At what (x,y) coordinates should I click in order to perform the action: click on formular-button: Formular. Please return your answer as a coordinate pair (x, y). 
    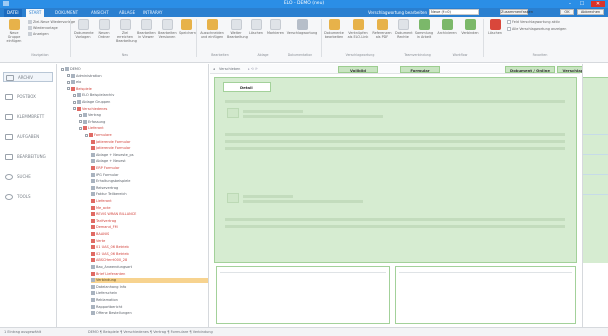
    Looking at the image, I should click on (420, 69).